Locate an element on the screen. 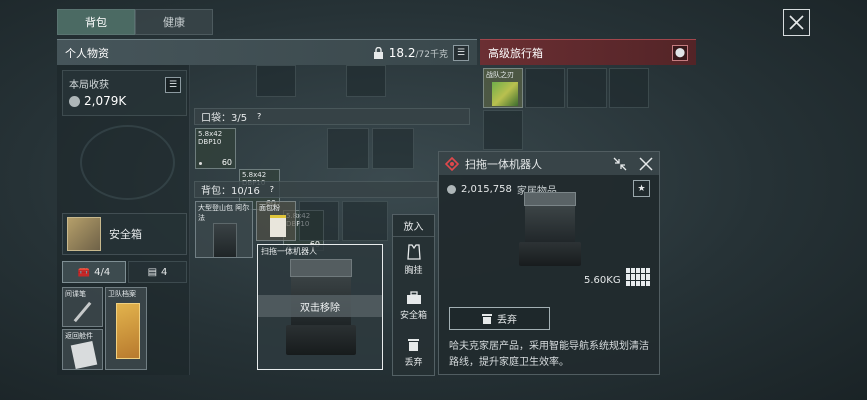 Image resolution: width=867 pixels, height=400 pixels. put-in-menu: 放入 胸挂 安全箱 丢弃 is located at coordinates (413, 295).